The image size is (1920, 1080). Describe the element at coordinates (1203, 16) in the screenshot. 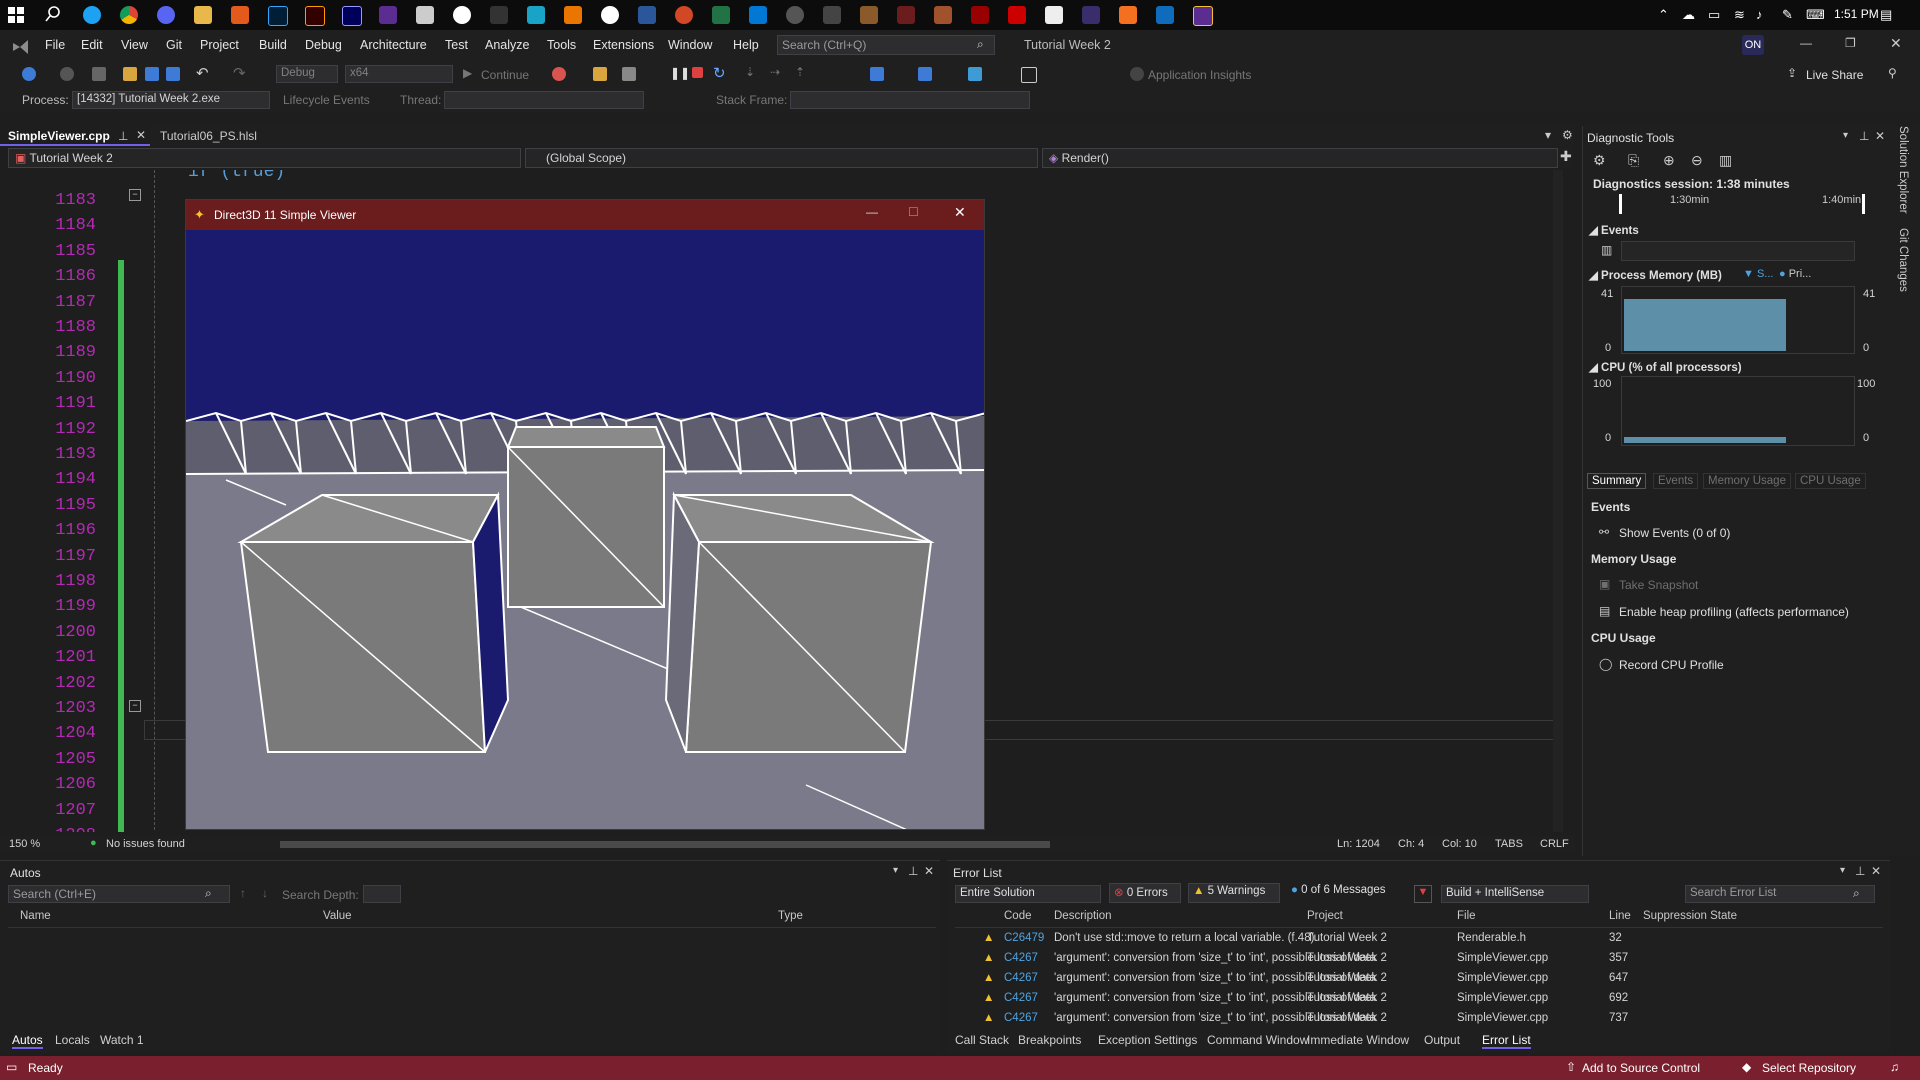

I see `direct3d-app-icon` at that location.